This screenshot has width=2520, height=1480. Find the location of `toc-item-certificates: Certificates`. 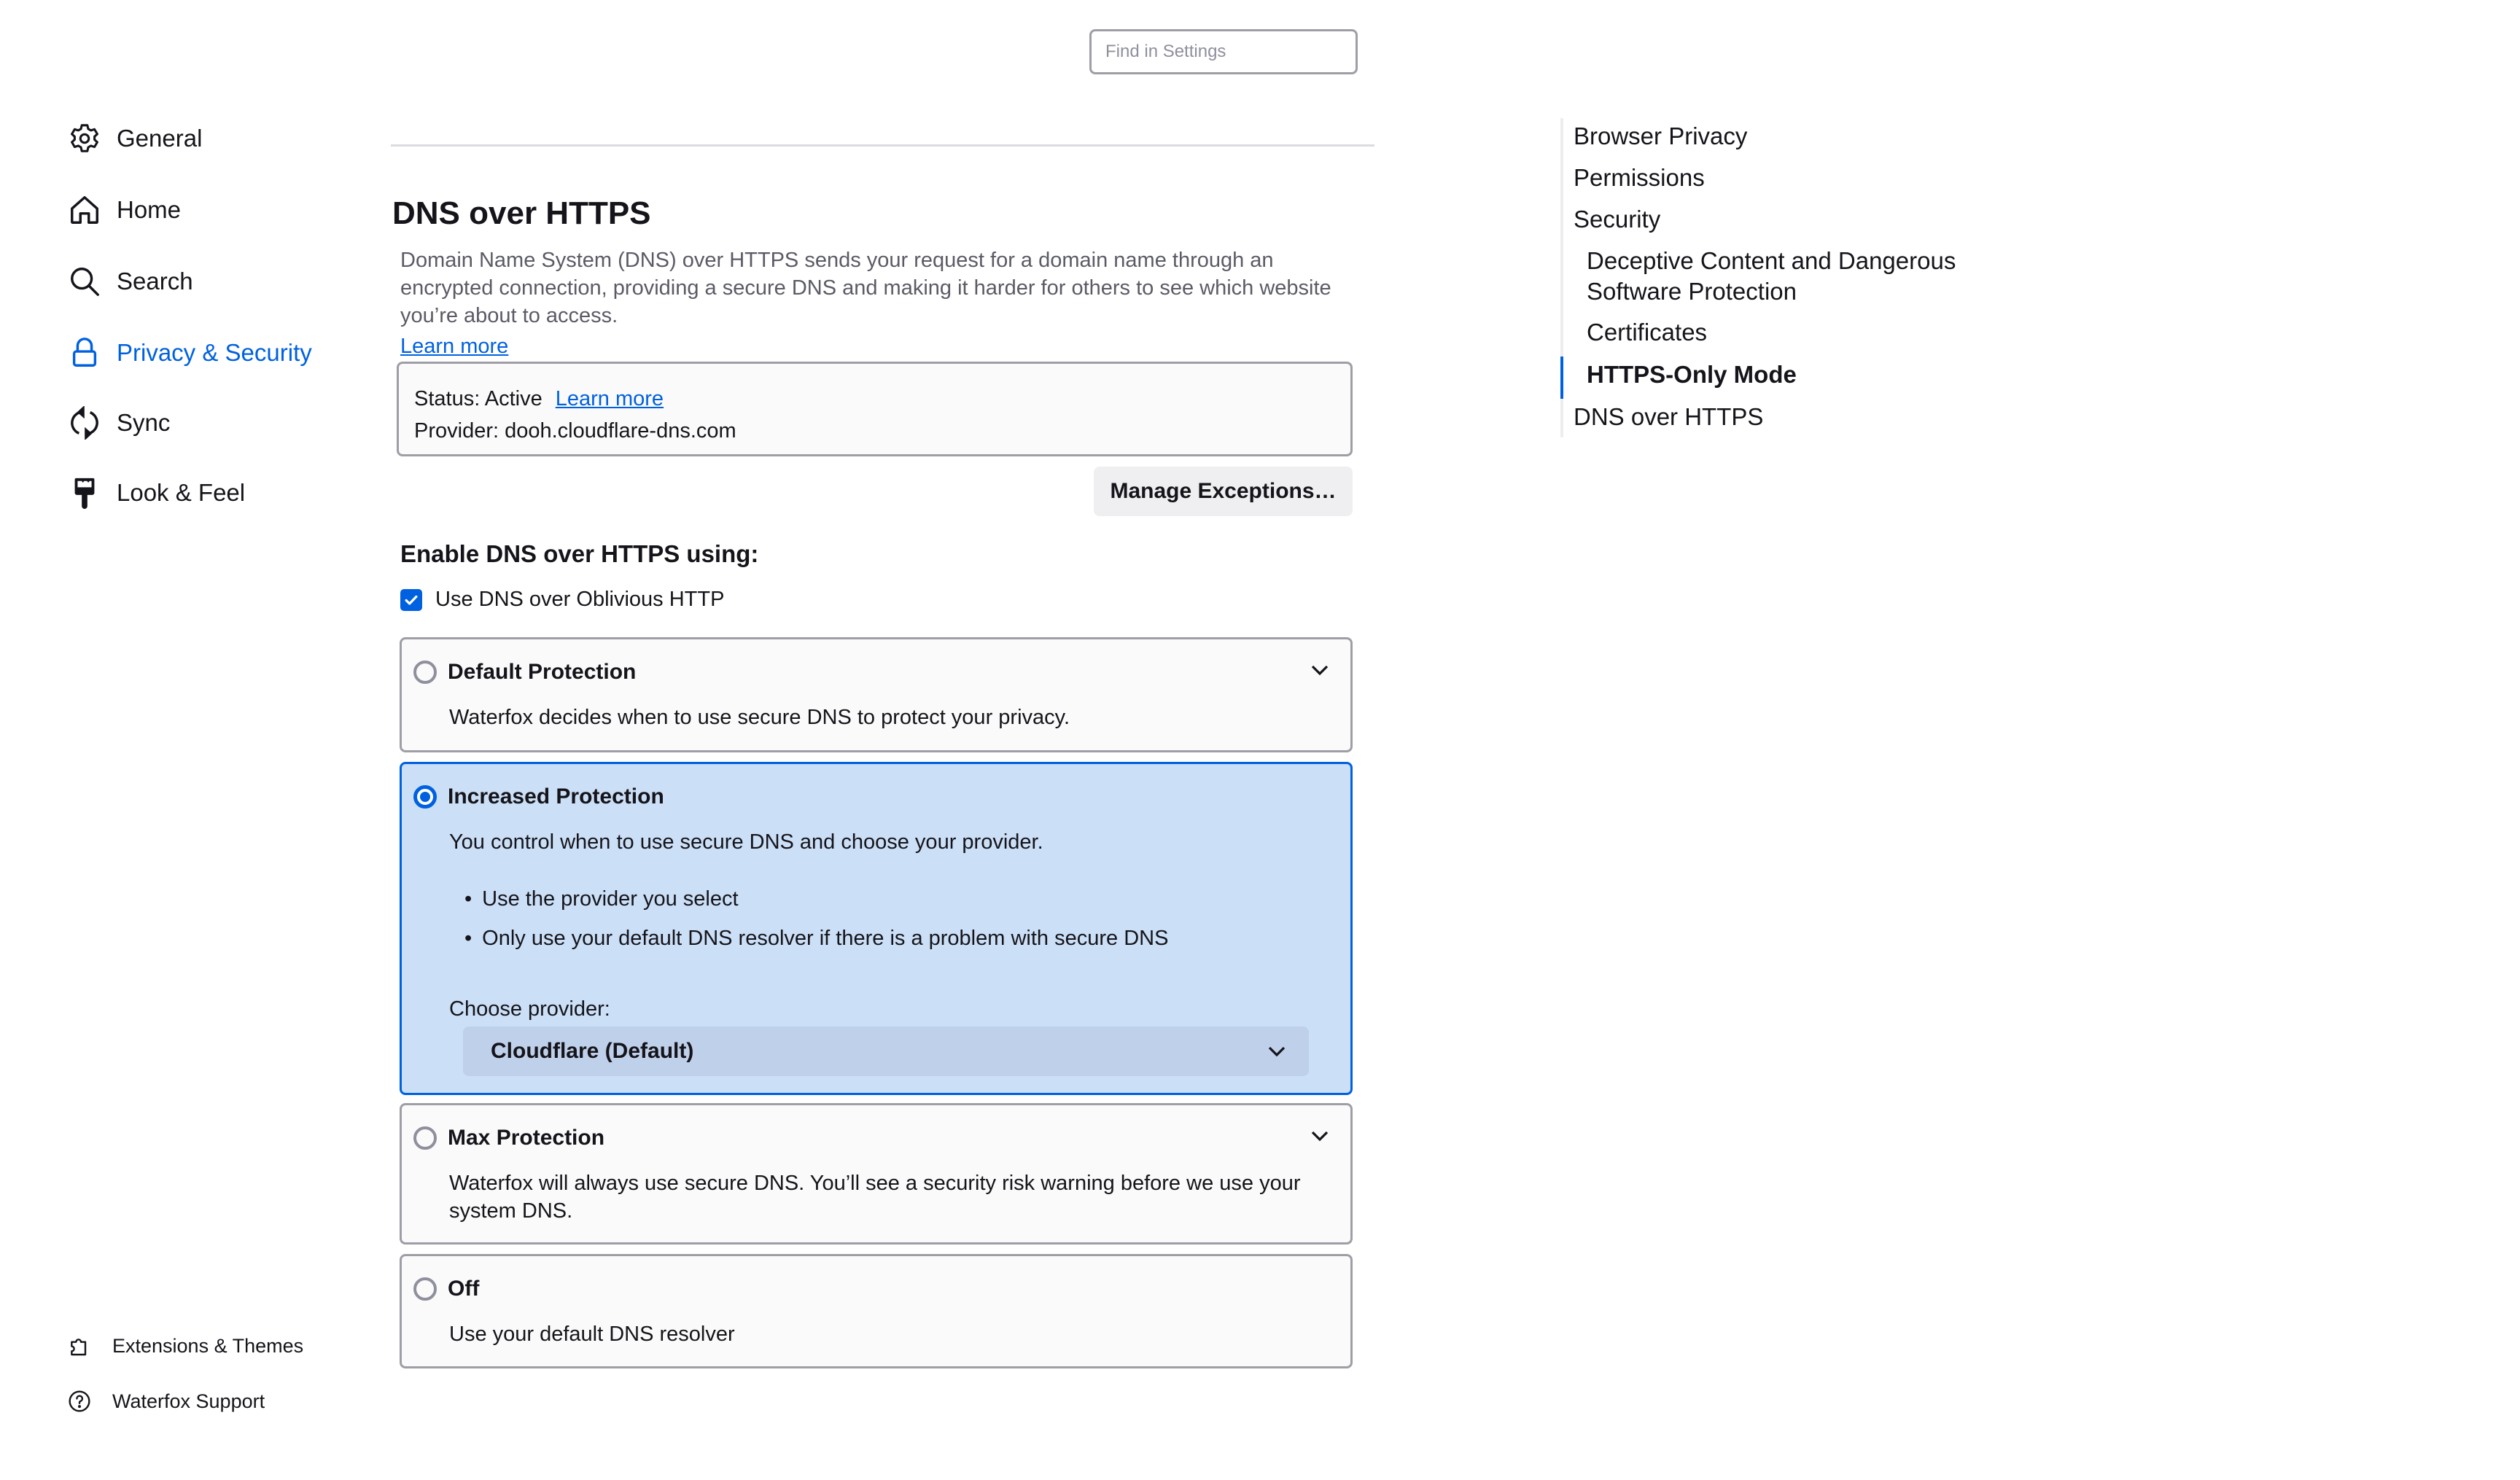

toc-item-certificates: Certificates is located at coordinates (1647, 332).